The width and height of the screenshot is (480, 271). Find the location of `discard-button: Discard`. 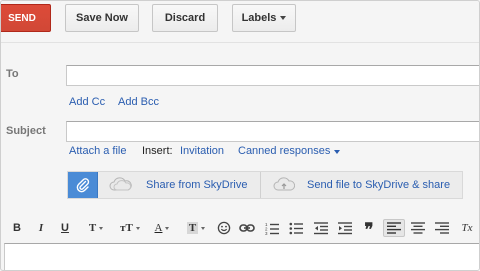

discard-button: Discard is located at coordinates (185, 18).